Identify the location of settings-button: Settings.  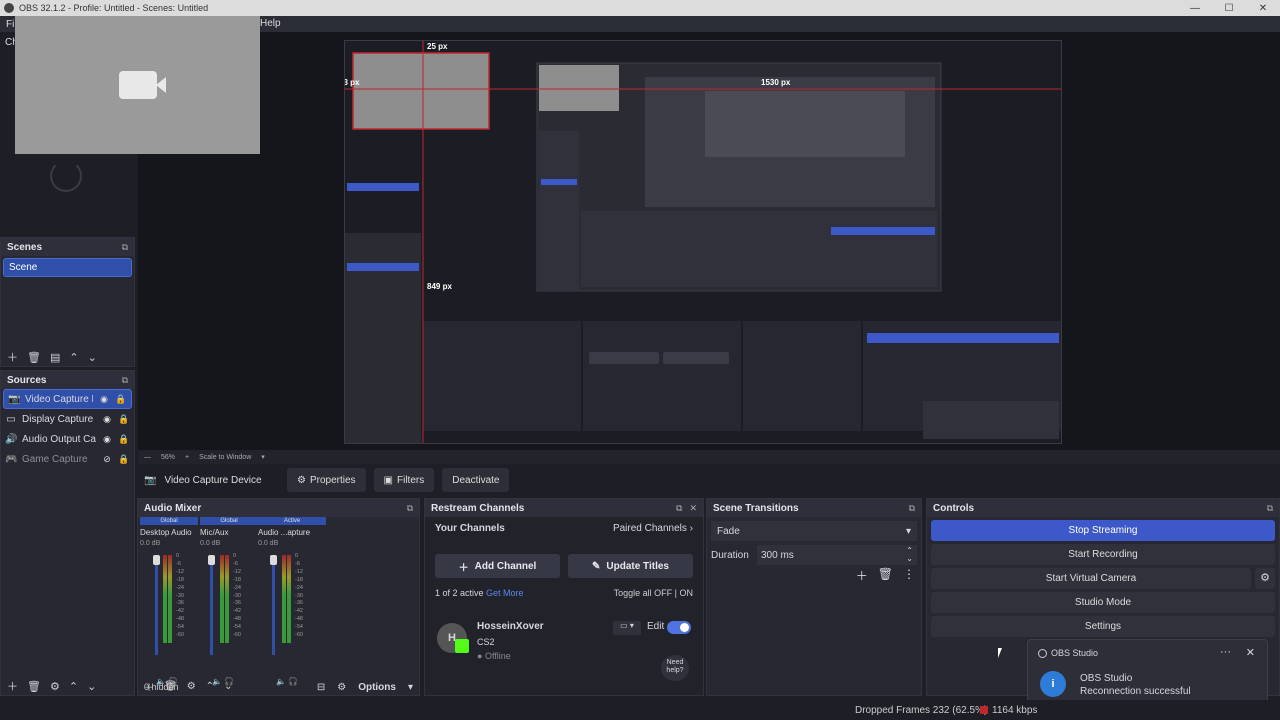
(1103, 626).